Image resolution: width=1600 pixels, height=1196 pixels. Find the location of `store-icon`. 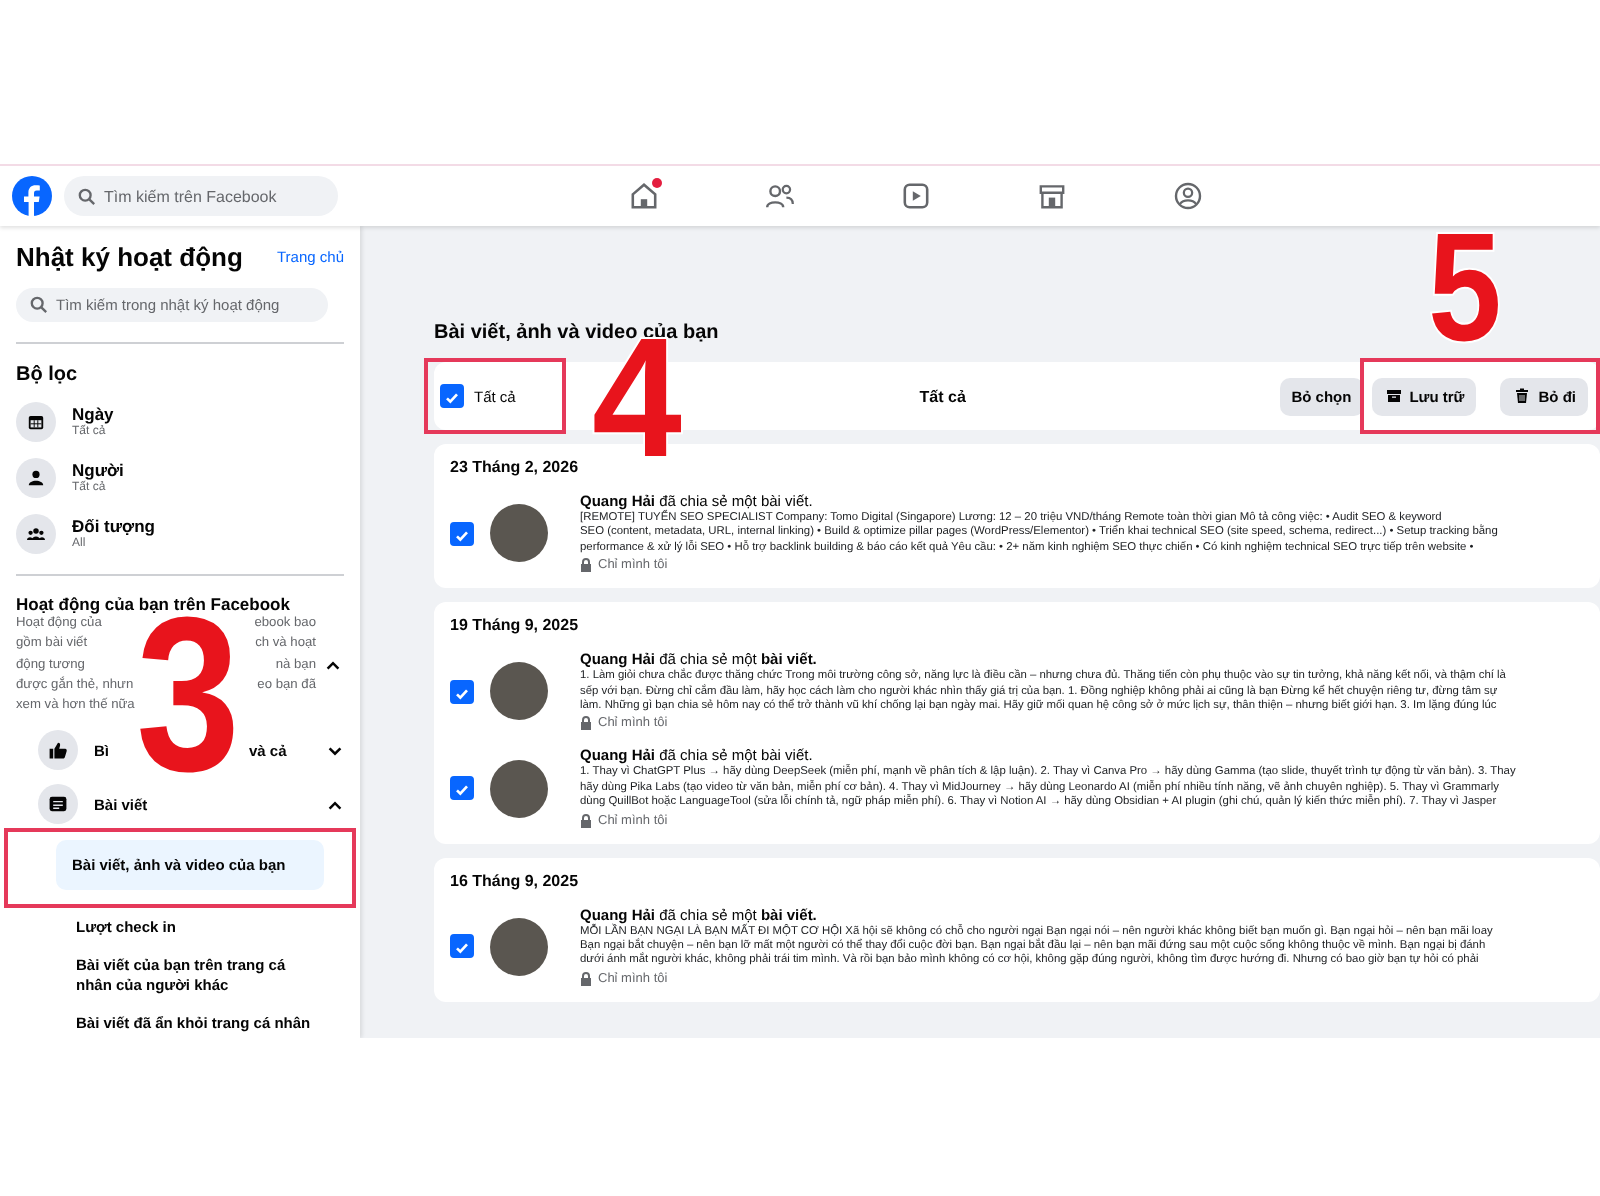

store-icon is located at coordinates (1052, 196).